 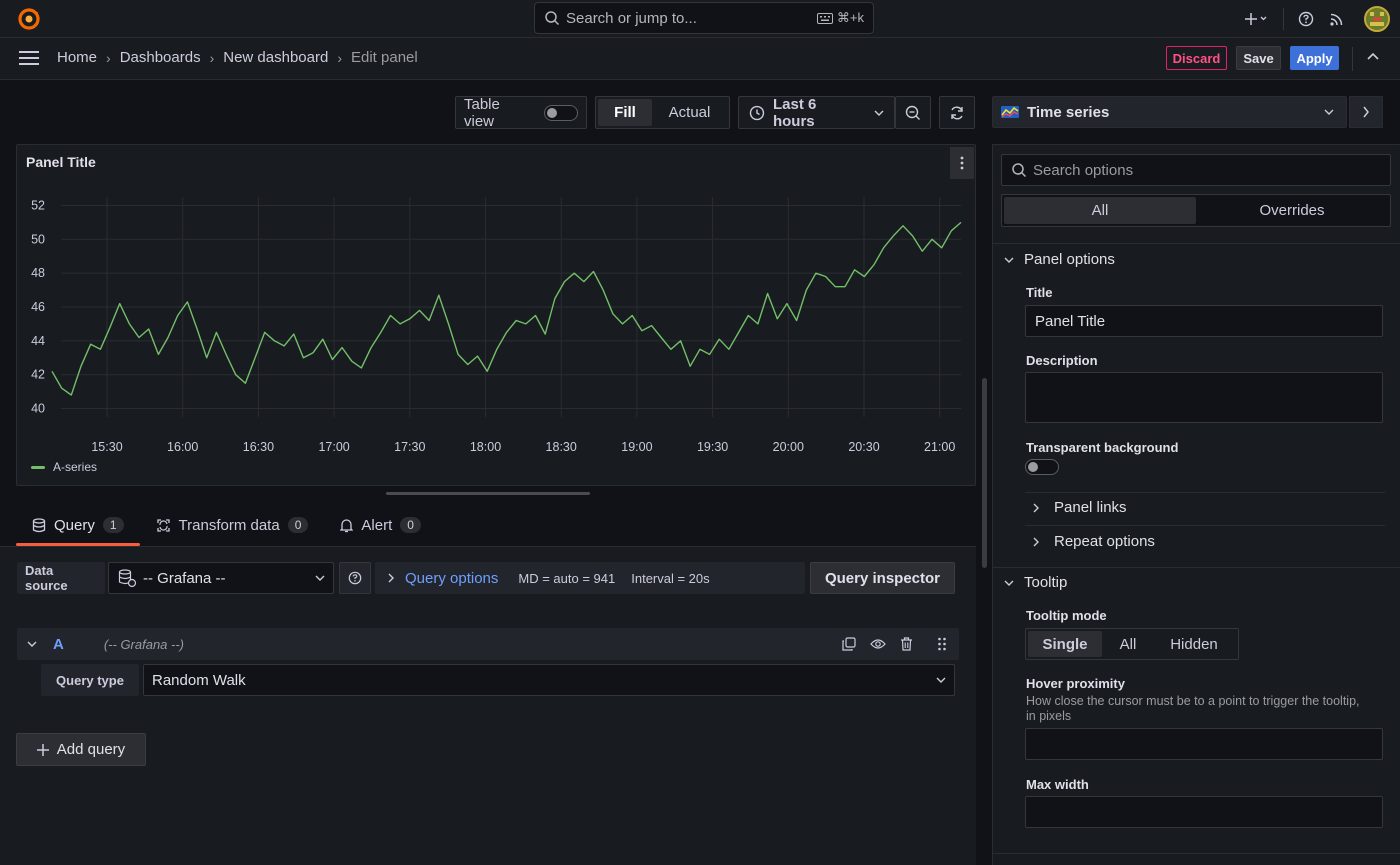 I want to click on avatar-icon, so click(x=1377, y=19).